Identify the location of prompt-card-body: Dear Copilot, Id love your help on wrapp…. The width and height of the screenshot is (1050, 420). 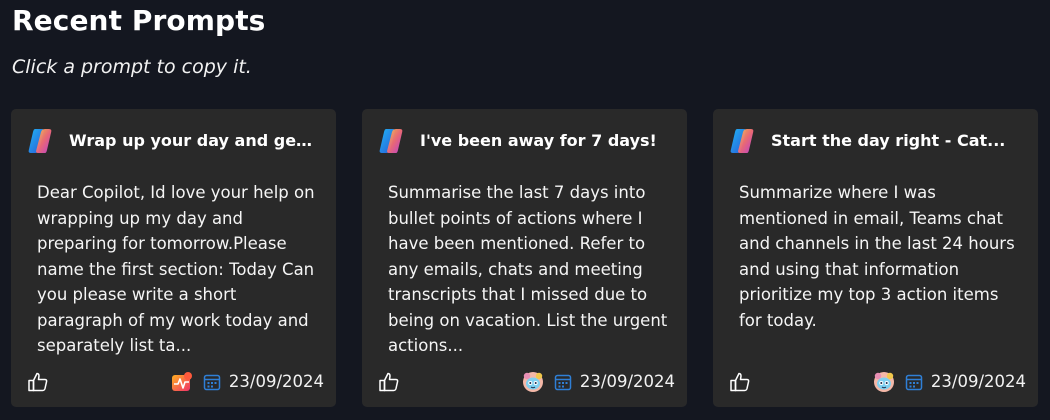
(176, 269).